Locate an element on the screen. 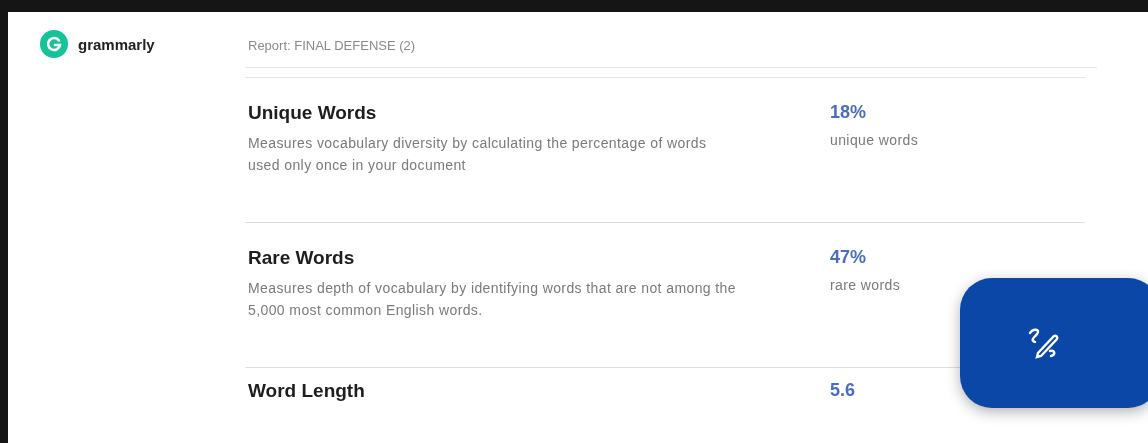 This screenshot has height=443, width=1148. metric-value: 18% is located at coordinates (849, 112).